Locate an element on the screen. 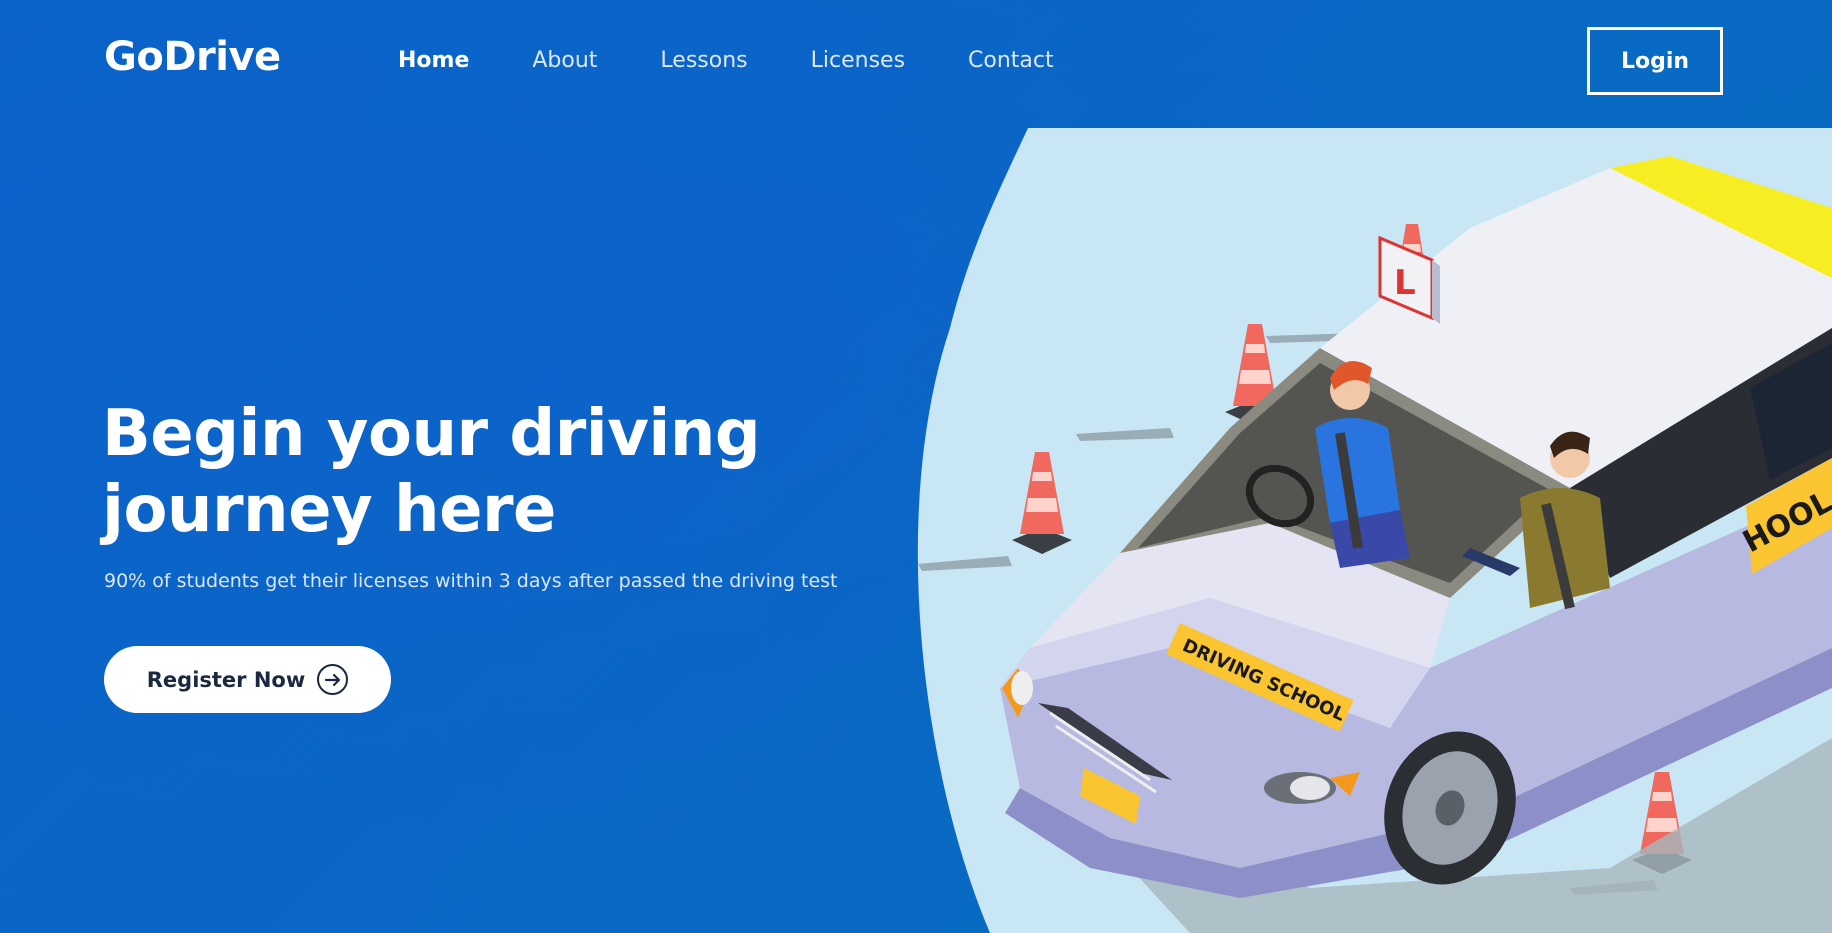  main-nav: Home About Lessons Licenses Contact is located at coordinates (757, 60).